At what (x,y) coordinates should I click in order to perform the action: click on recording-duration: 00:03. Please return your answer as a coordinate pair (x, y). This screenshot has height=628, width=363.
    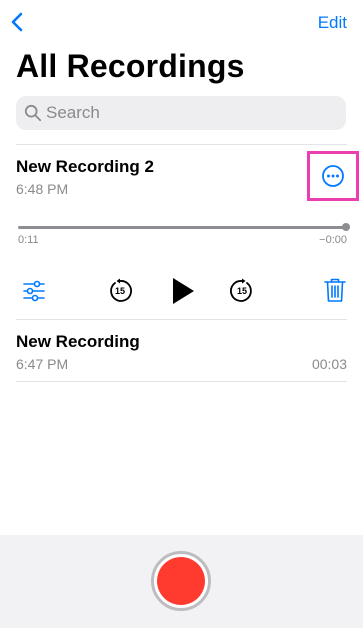
    Looking at the image, I should click on (329, 364).